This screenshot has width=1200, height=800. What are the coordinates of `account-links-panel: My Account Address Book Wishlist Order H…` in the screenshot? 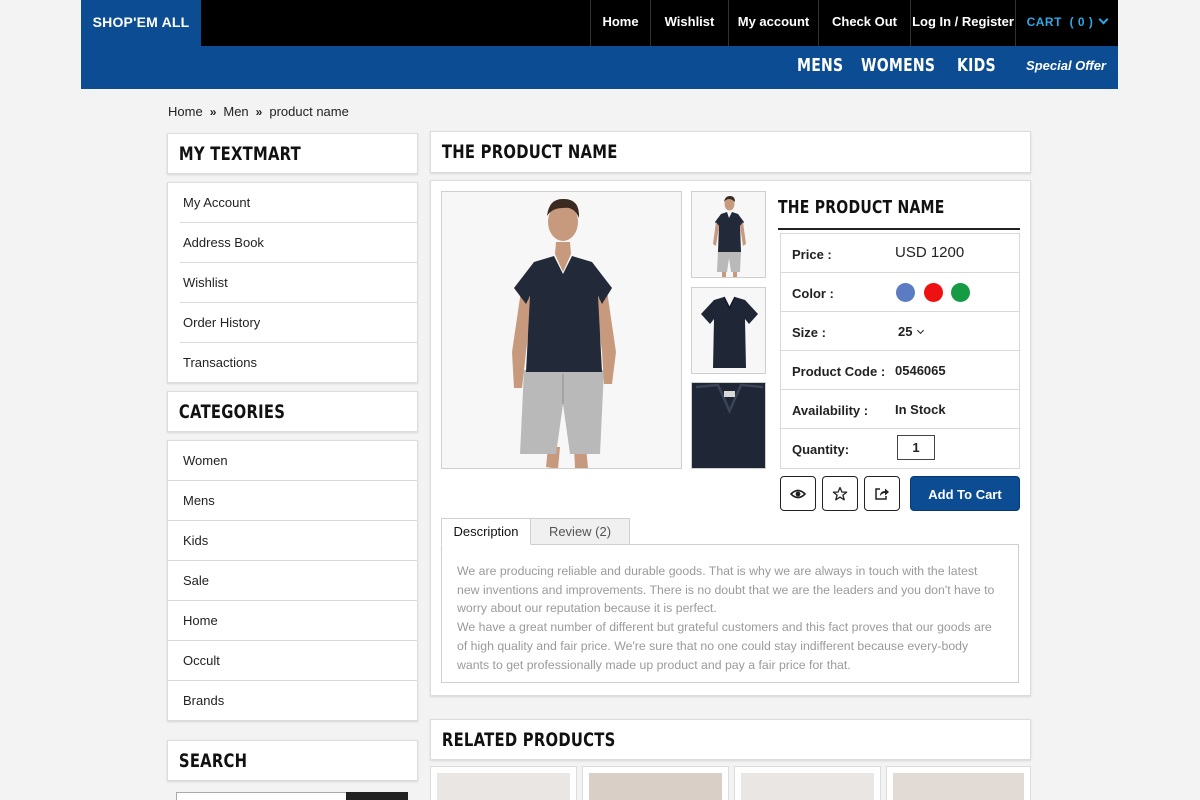 It's located at (292, 282).